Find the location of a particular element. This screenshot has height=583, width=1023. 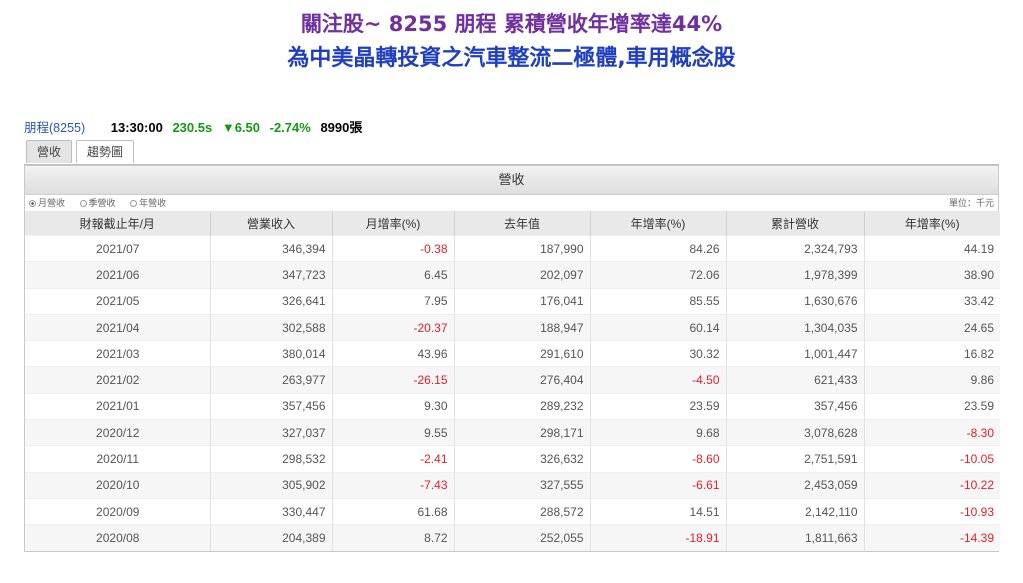

cell-cumulative: 2,142,110 is located at coordinates (795, 511).